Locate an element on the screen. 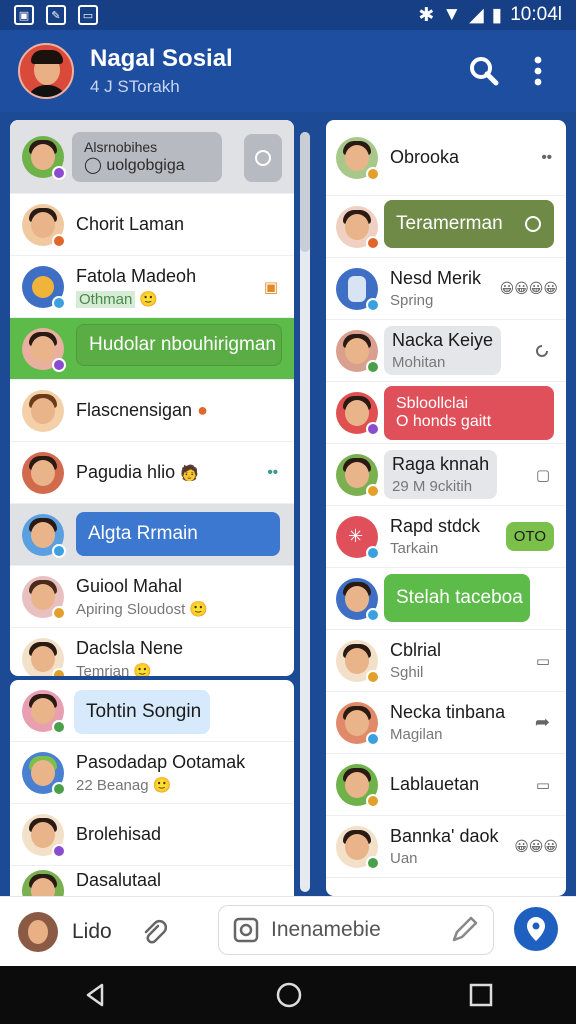 This screenshot has height=1024, width=576. status-bar: ▣ ✎ ▭ ✱ ▼ ◢ ▮ 10:04l is located at coordinates (288, 15).